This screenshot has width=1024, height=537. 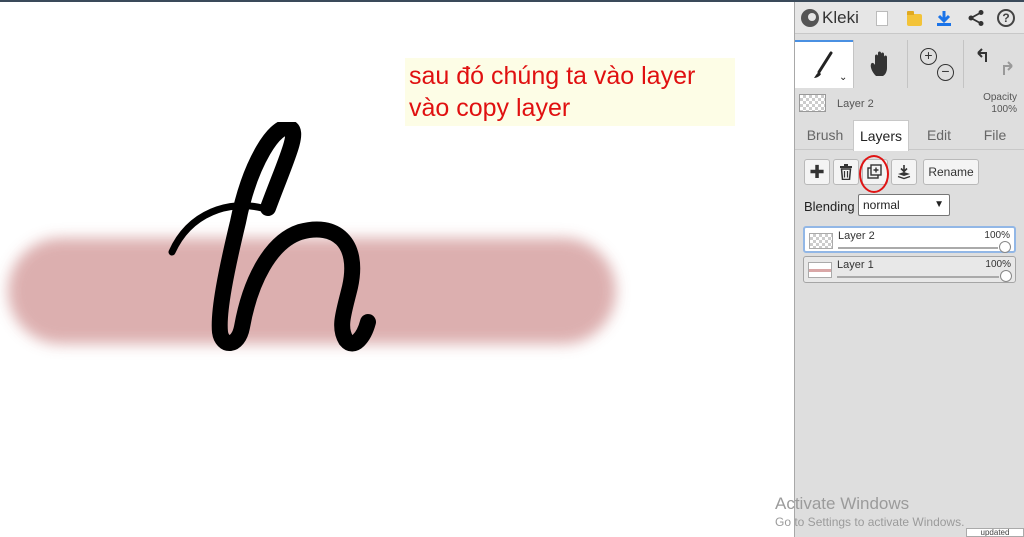 I want to click on updated-badge: updated, so click(x=995, y=532).